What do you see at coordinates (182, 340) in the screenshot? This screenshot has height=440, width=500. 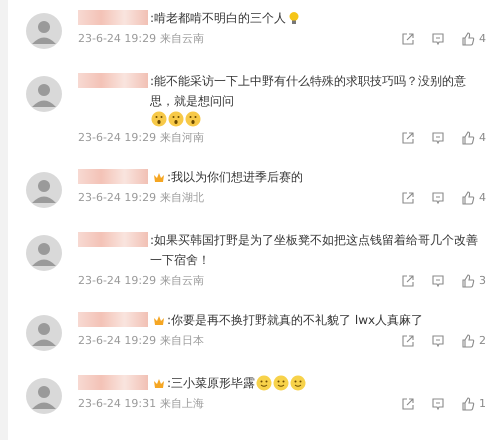 I see `comment-location: 来自日本` at bounding box center [182, 340].